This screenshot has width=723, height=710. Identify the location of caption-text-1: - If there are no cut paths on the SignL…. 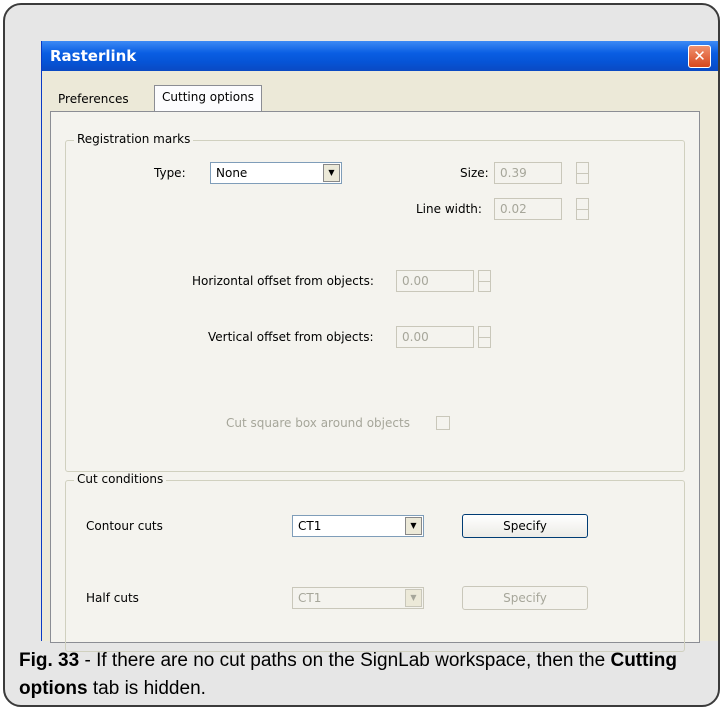
(345, 660).